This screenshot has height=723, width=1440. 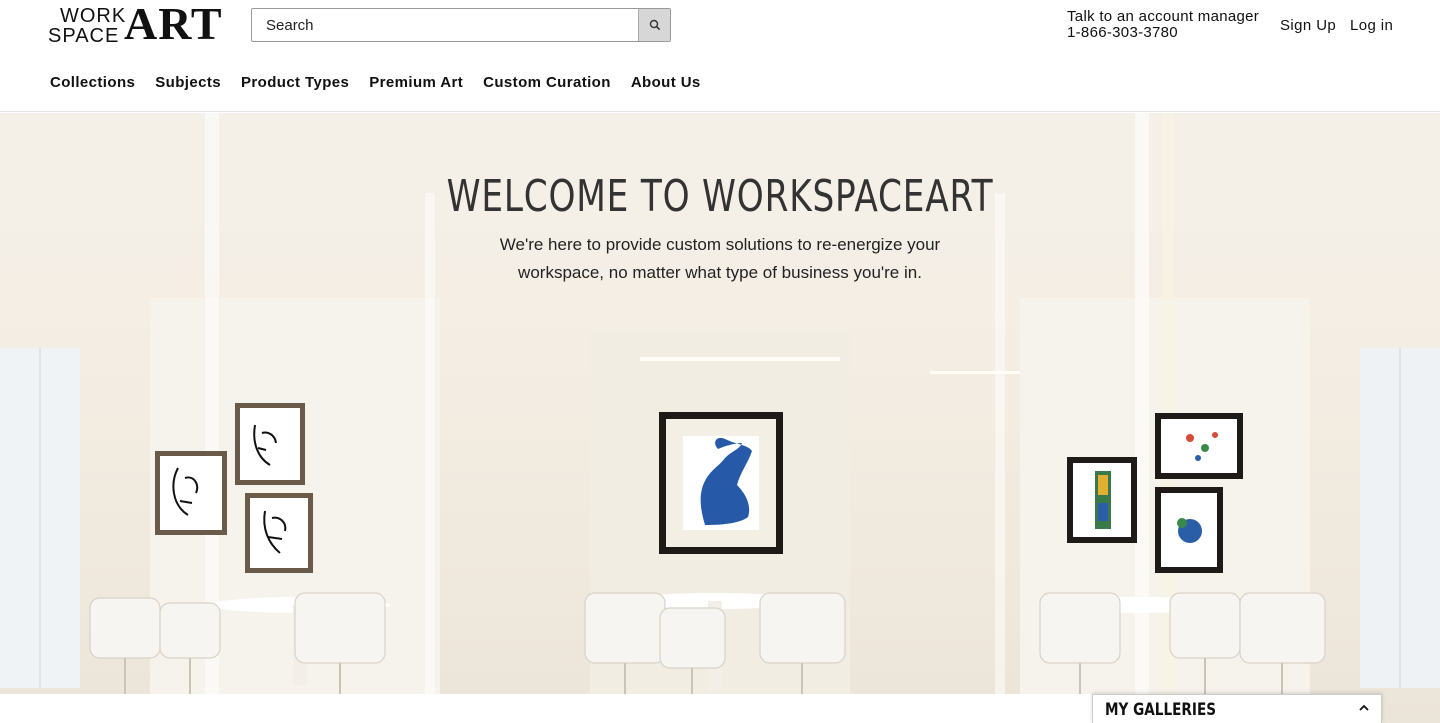 I want to click on account-manager-label: Talk to an account manager, so click(x=1163, y=16).